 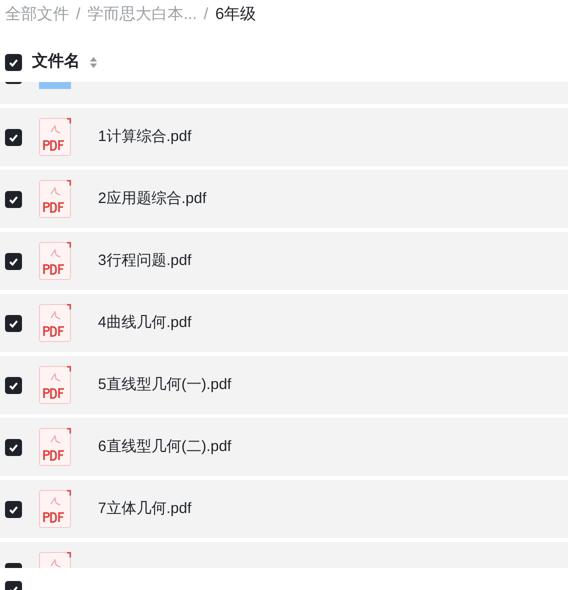 I want to click on file-row: 2应用题综合.pdf, so click(x=284, y=199).